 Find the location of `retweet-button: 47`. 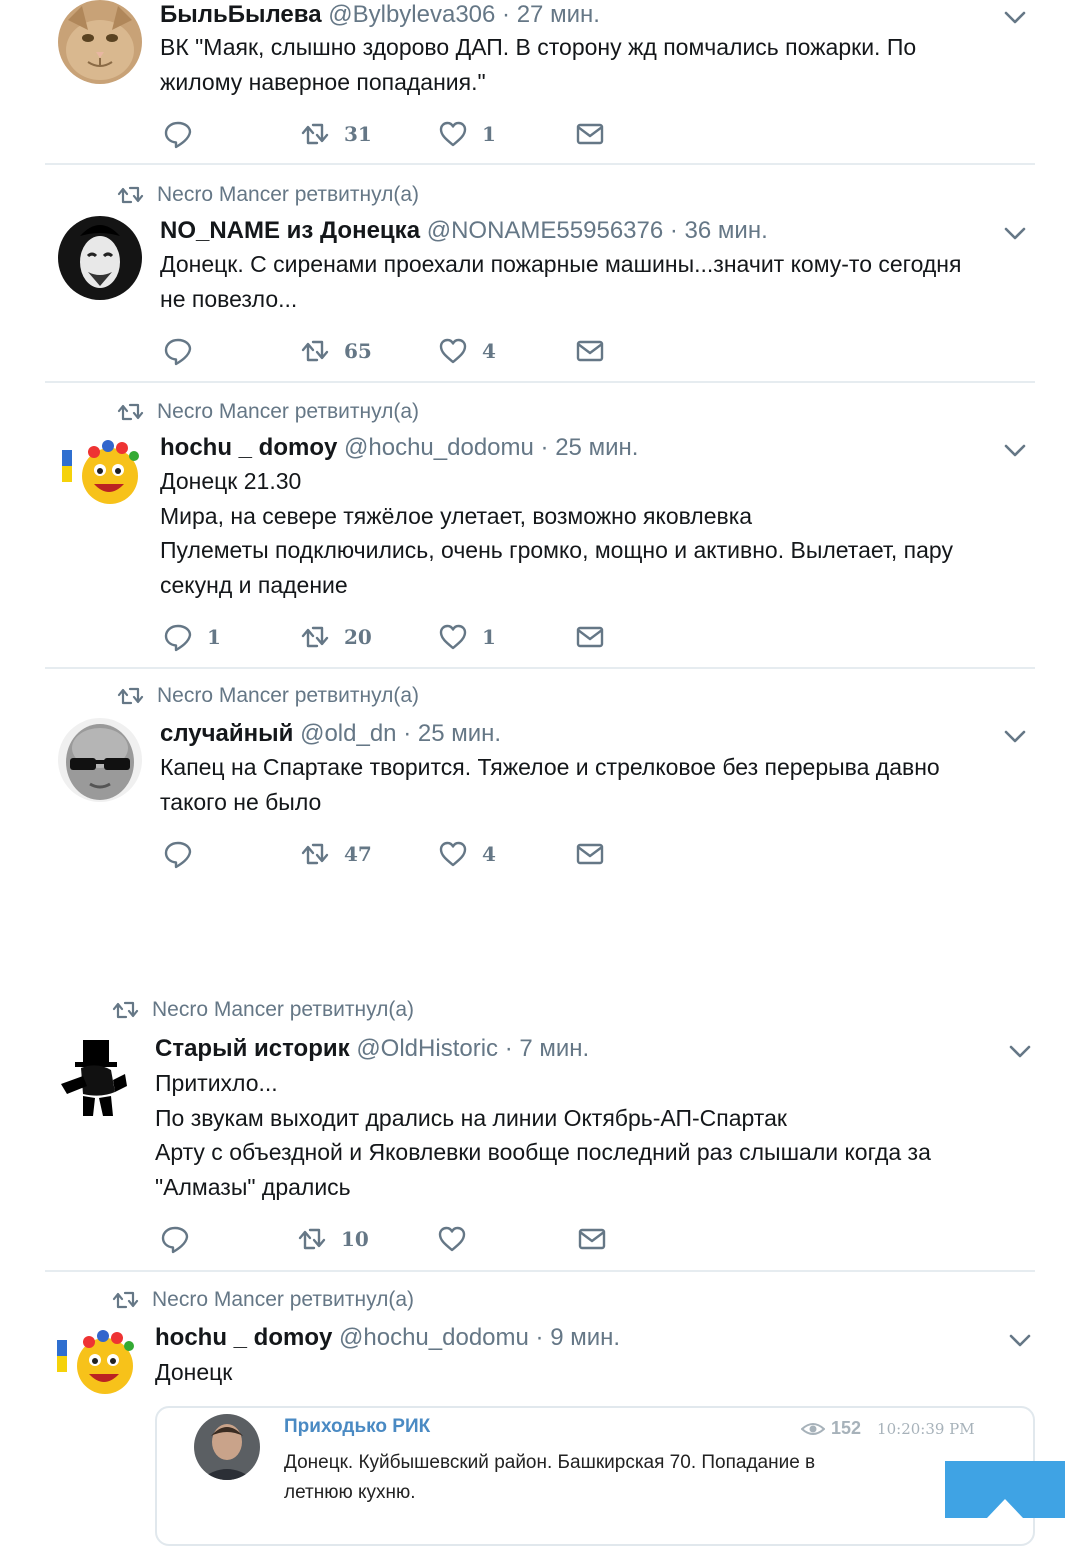

retweet-button: 47 is located at coordinates (336, 854).